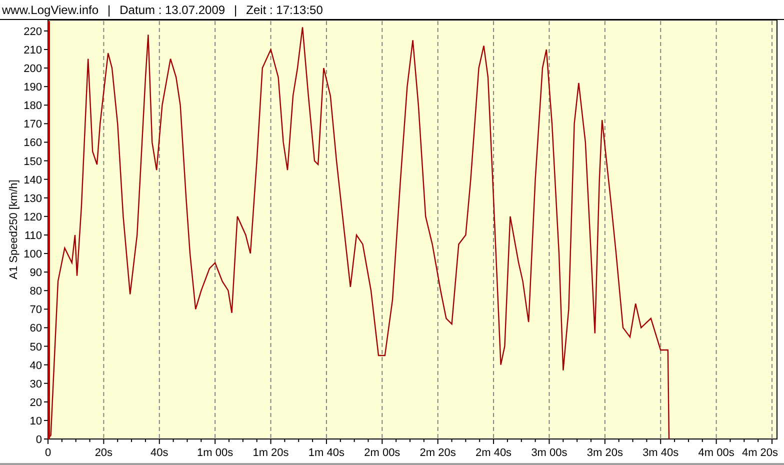 This screenshot has width=784, height=465. I want to click on x-tick-label: 2m 20s, so click(438, 453).